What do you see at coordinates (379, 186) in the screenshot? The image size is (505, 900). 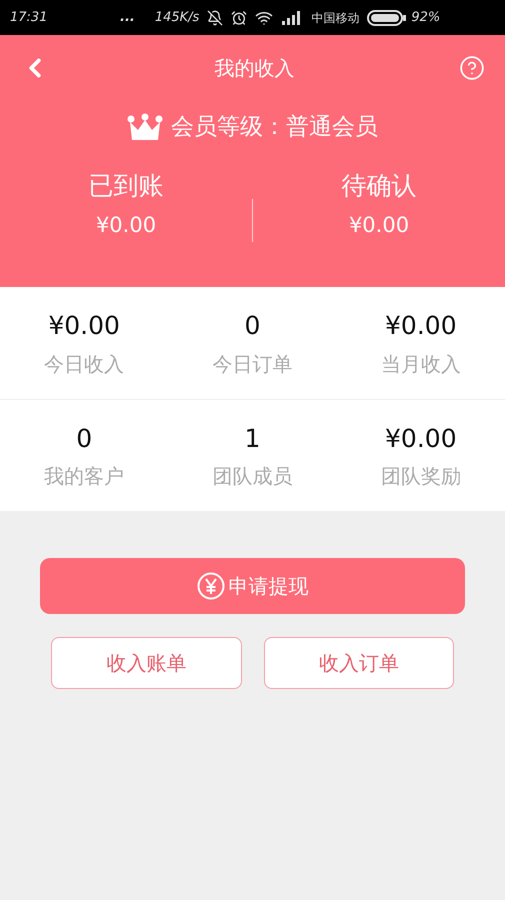 I see `balance-label: 待确认` at bounding box center [379, 186].